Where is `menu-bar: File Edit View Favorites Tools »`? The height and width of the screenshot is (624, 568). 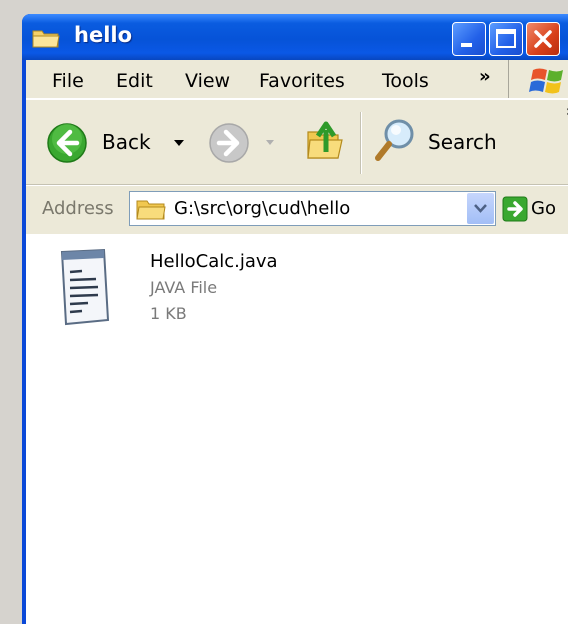
menu-bar: File Edit View Favorites Tools » is located at coordinates (297, 79).